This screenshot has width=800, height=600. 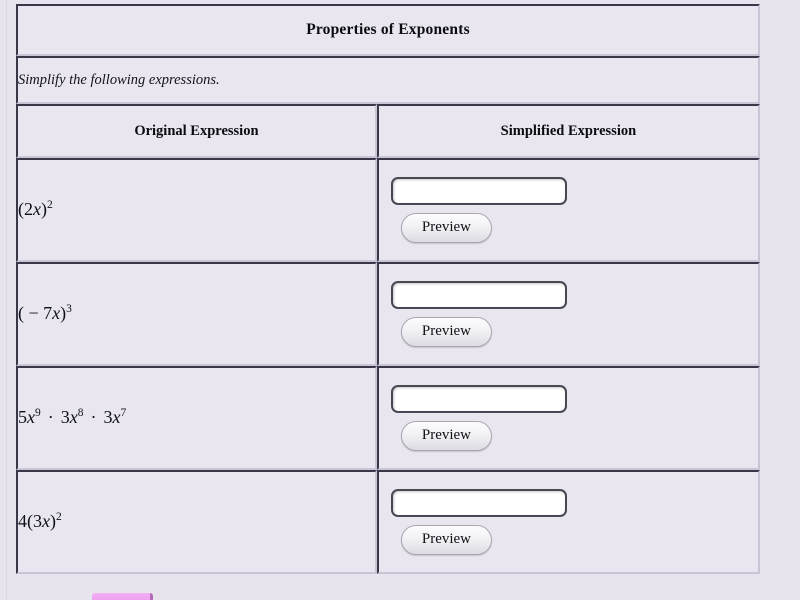 What do you see at coordinates (93, 417) in the screenshot?
I see `expr-3-operator-2: ·` at bounding box center [93, 417].